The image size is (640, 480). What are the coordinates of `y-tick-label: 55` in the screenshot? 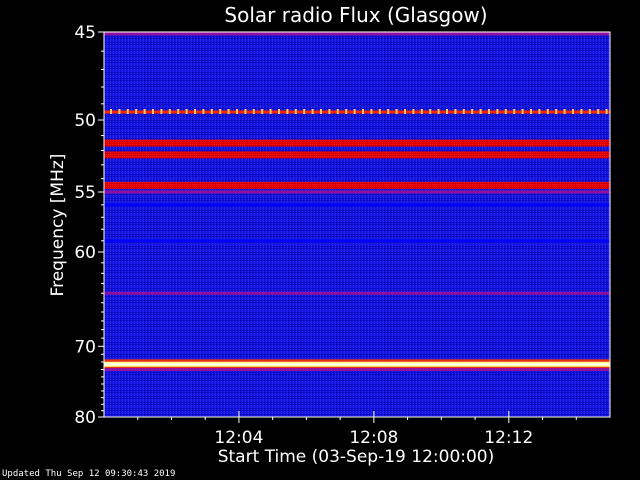 It's located at (85, 193).